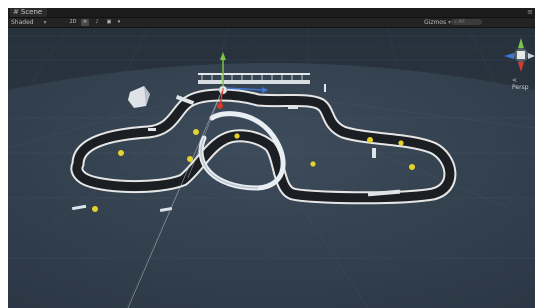  Describe the element at coordinates (461, 22) in the screenshot. I see `search-placeholder: All` at that location.